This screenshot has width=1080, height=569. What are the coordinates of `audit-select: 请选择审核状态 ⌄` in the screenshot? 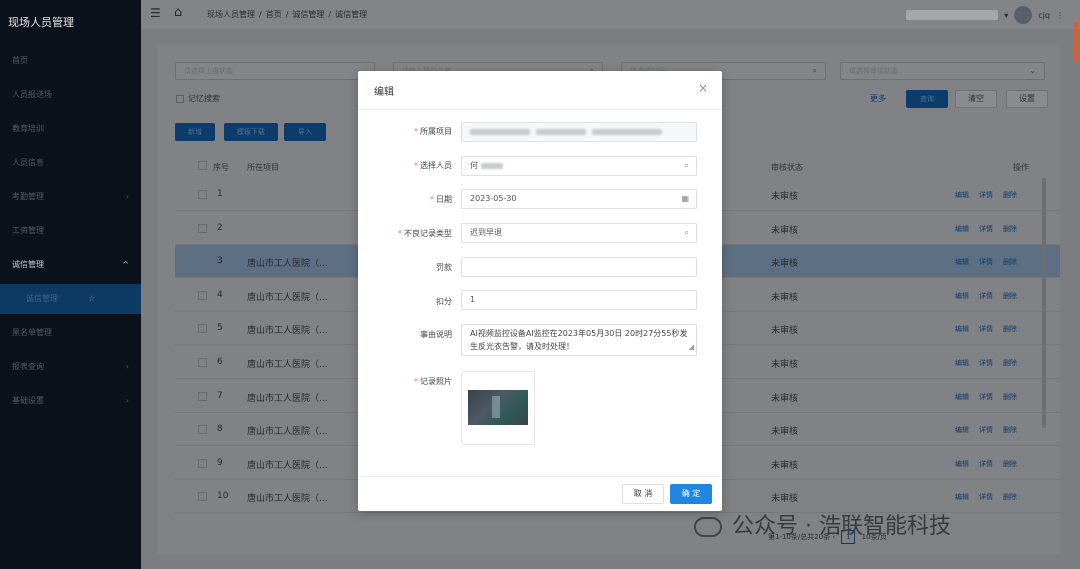 It's located at (942, 71).